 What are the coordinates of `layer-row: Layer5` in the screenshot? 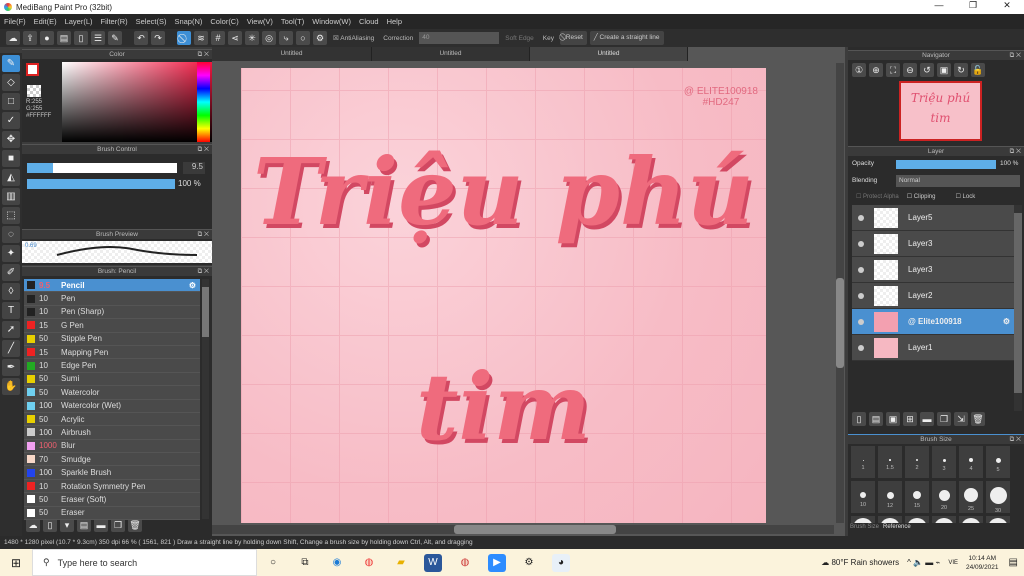 It's located at (933, 218).